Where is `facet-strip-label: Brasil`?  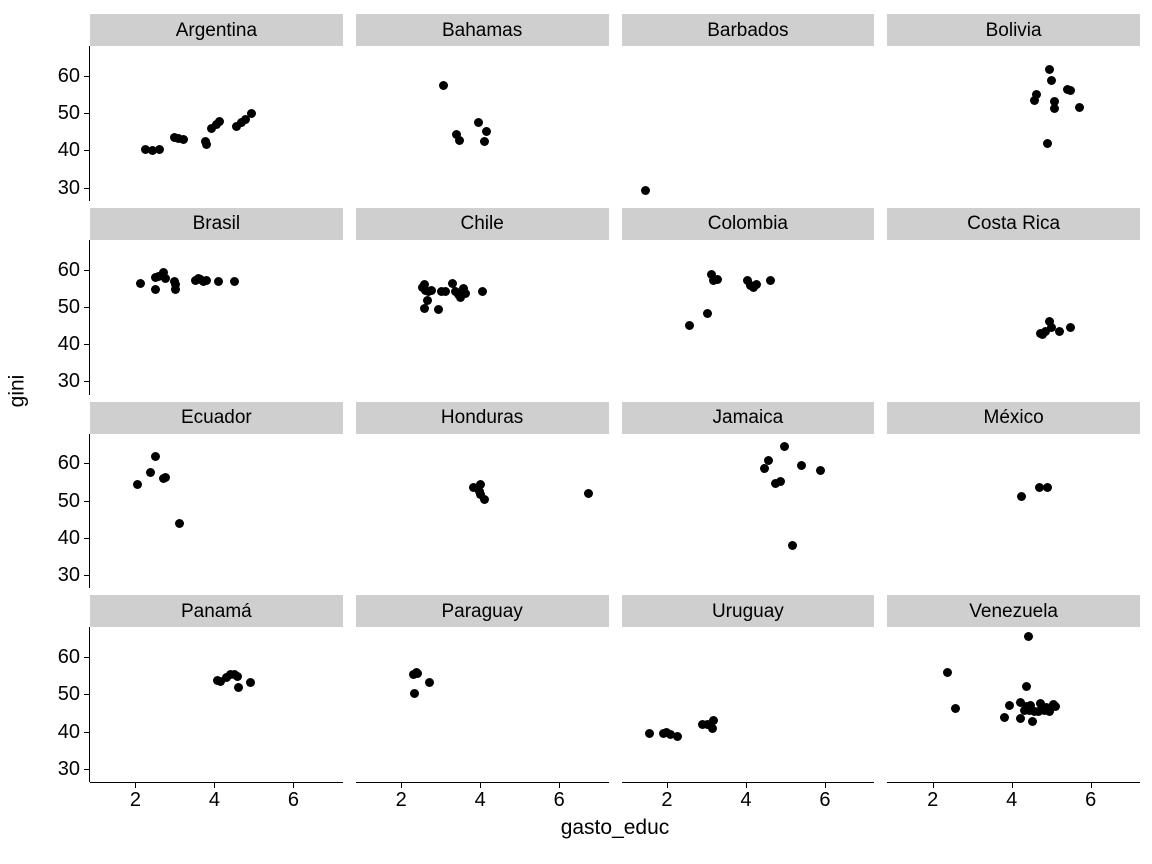 facet-strip-label: Brasil is located at coordinates (216, 223).